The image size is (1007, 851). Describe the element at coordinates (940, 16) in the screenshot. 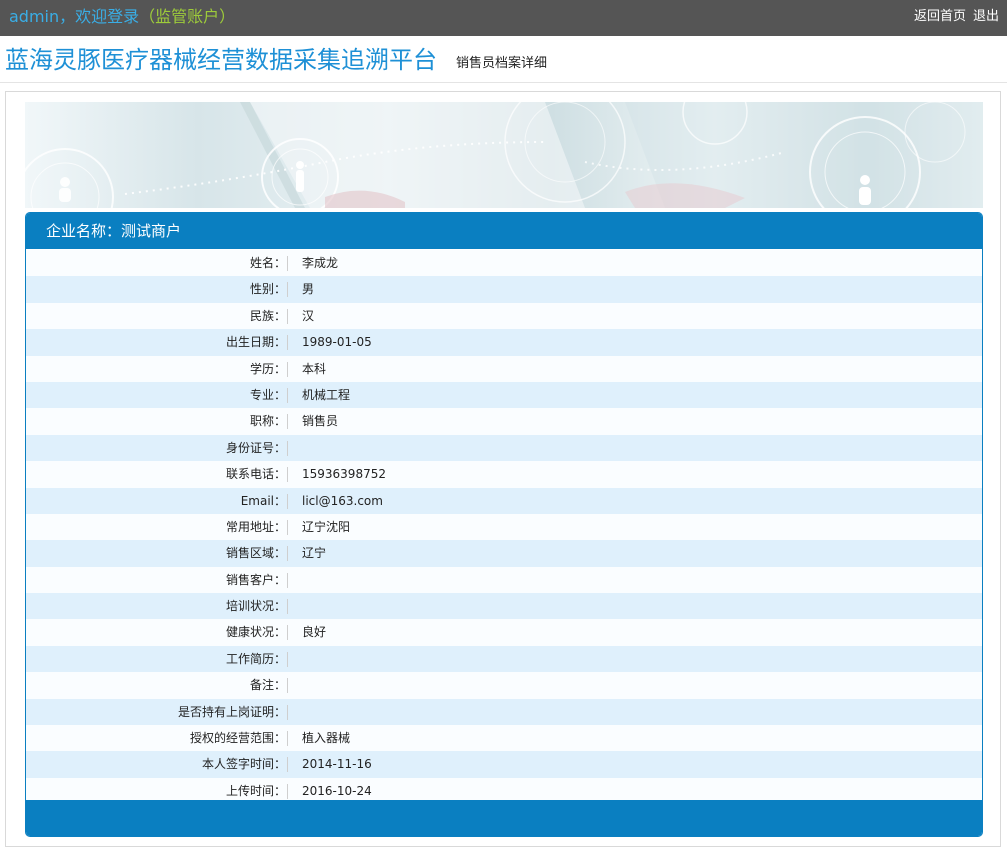

I see `home-link: 返回首页` at that location.